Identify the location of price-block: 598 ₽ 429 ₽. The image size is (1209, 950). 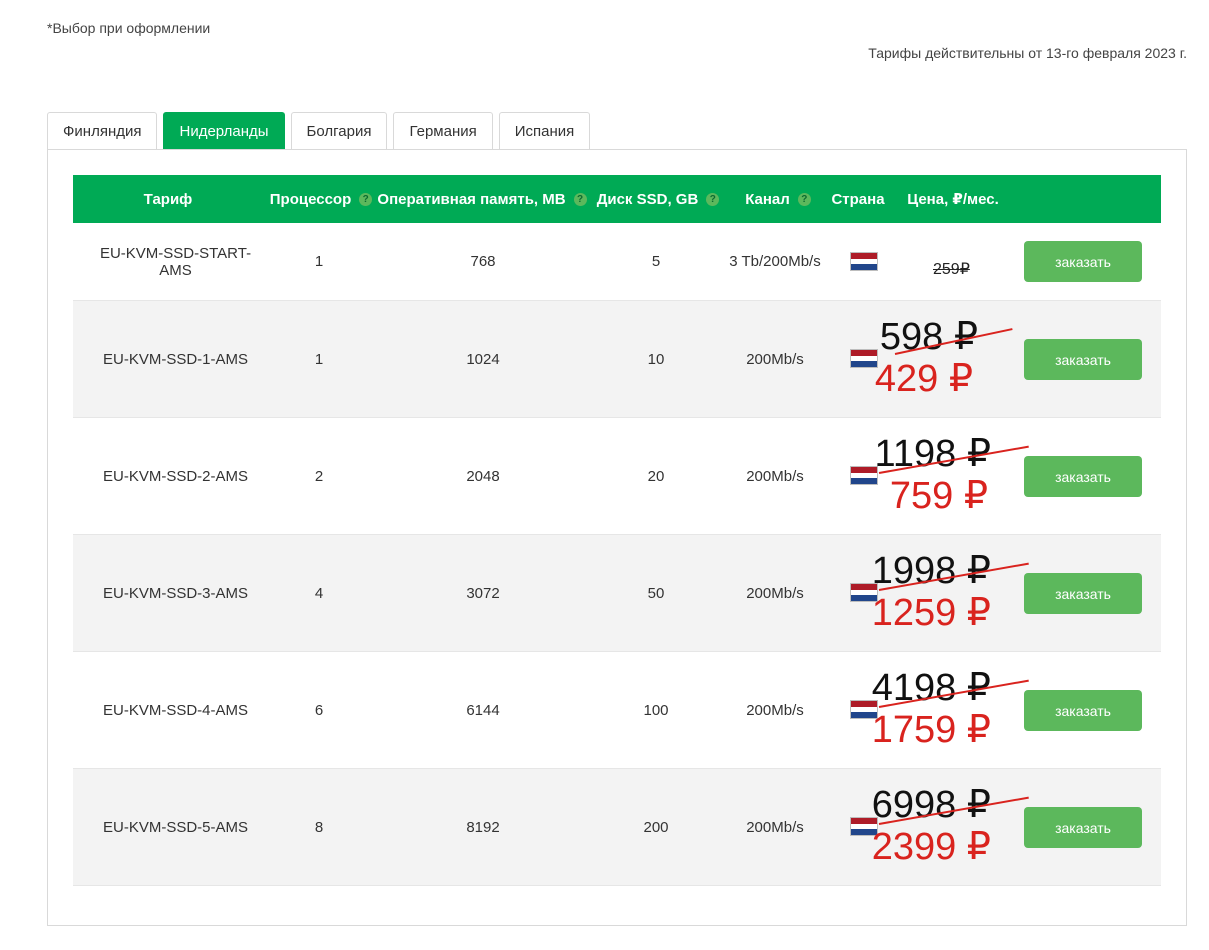
(928, 359).